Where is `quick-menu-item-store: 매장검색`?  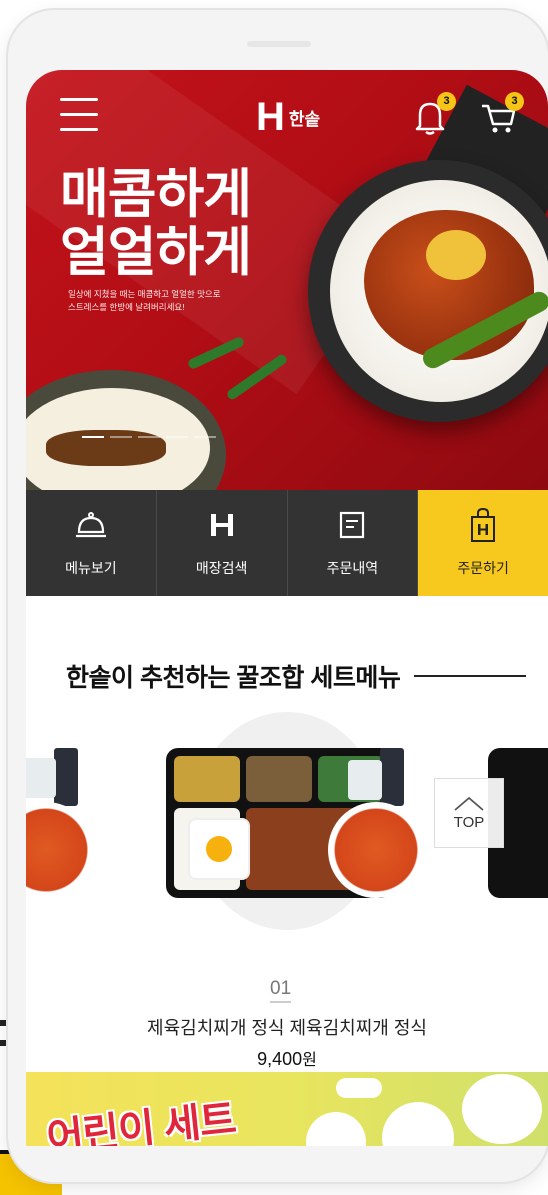 quick-menu-item-store: 매장검색 is located at coordinates (222, 543).